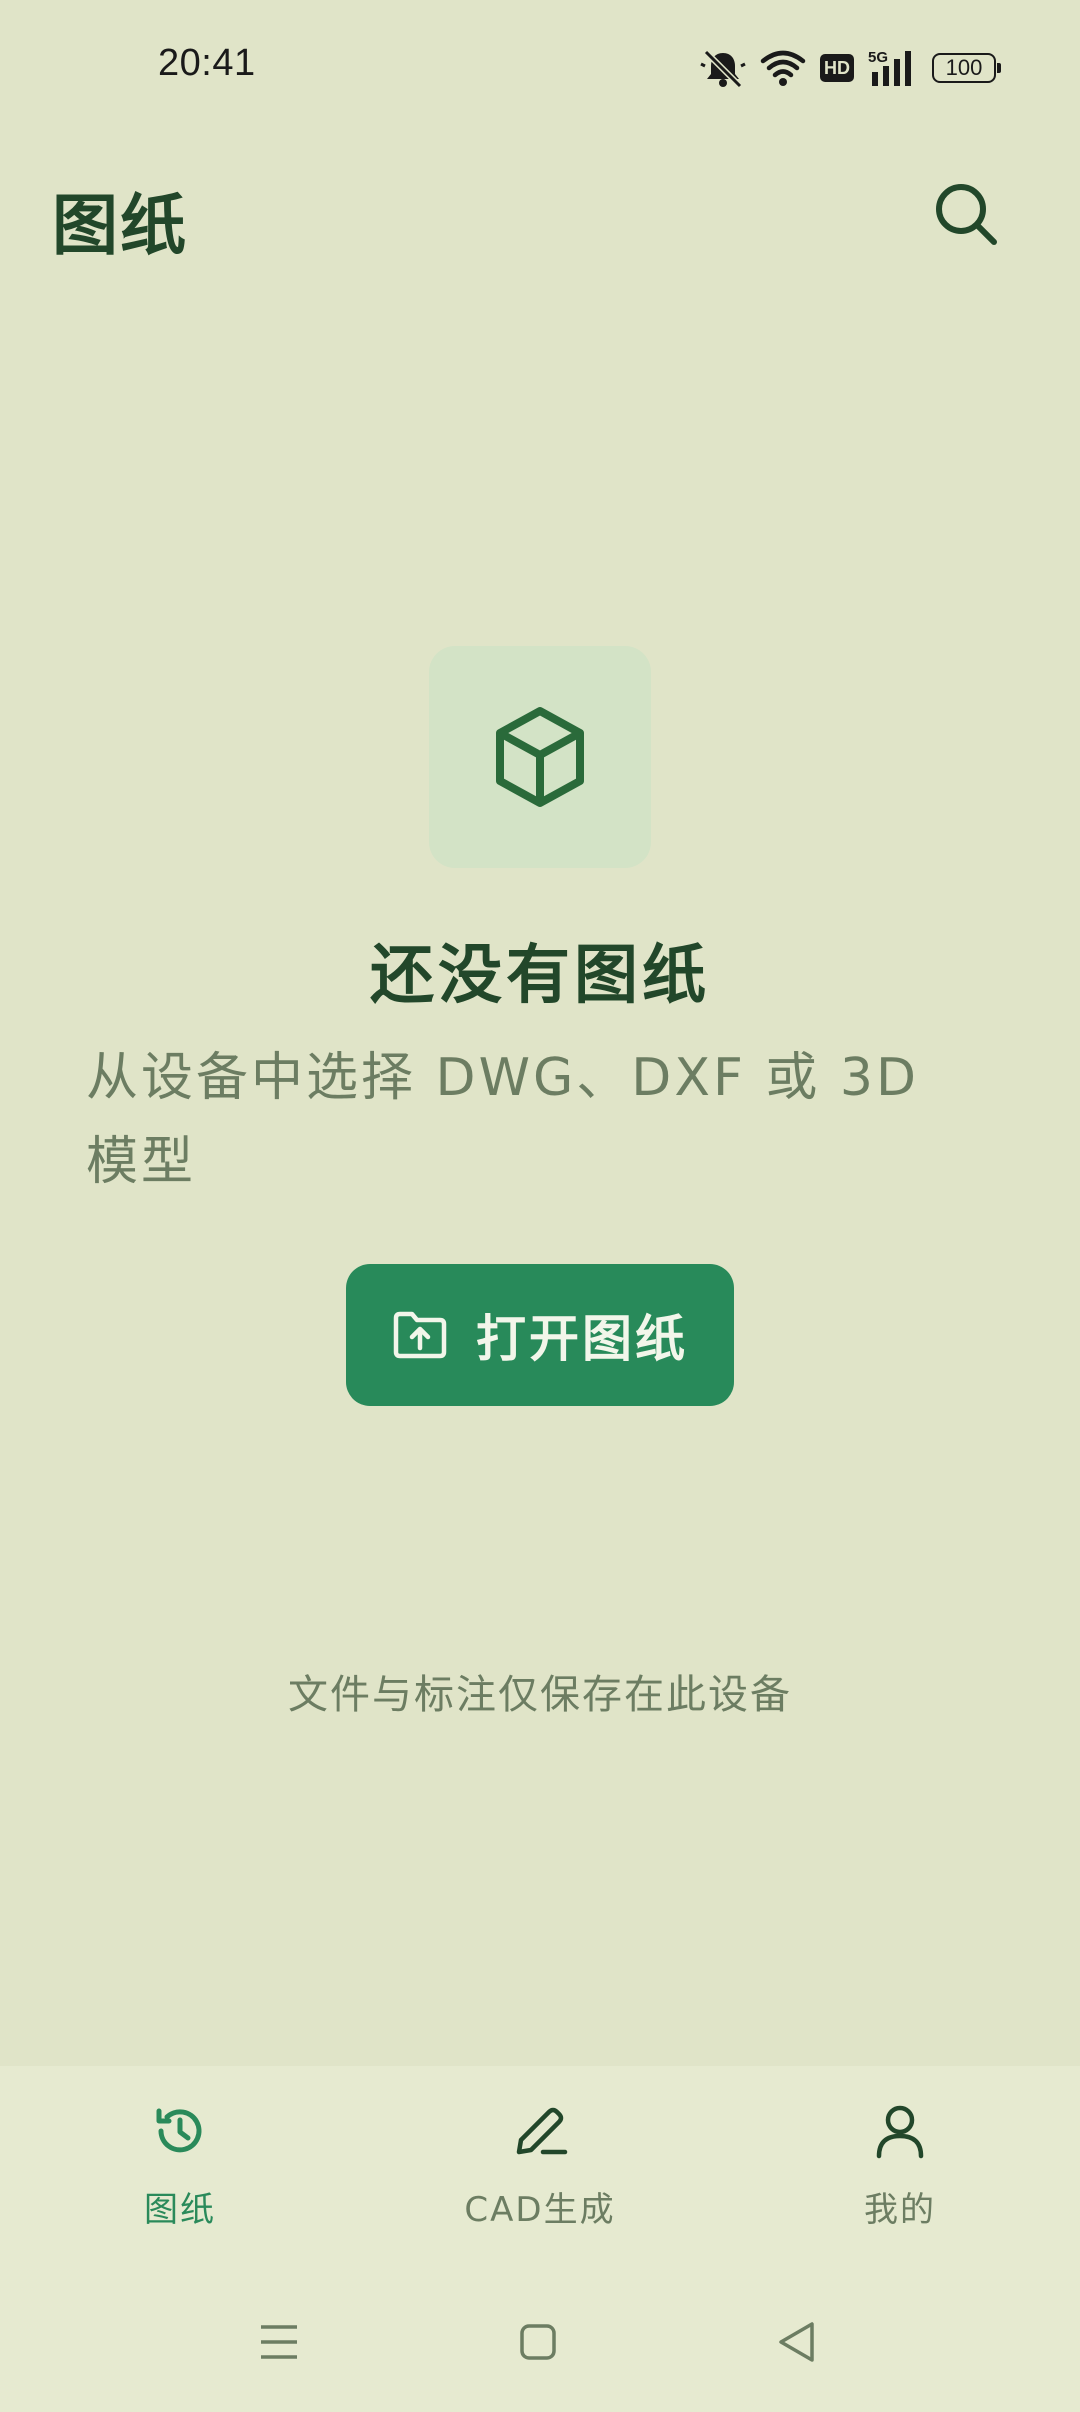  Describe the element at coordinates (837, 68) in the screenshot. I see `hd-icon: HD` at that location.